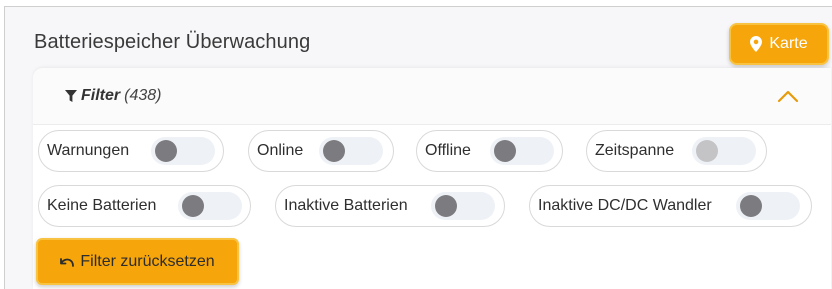 This screenshot has width=832, height=289. I want to click on toggle-keine-batterien: Keine Batterien, so click(144, 206).